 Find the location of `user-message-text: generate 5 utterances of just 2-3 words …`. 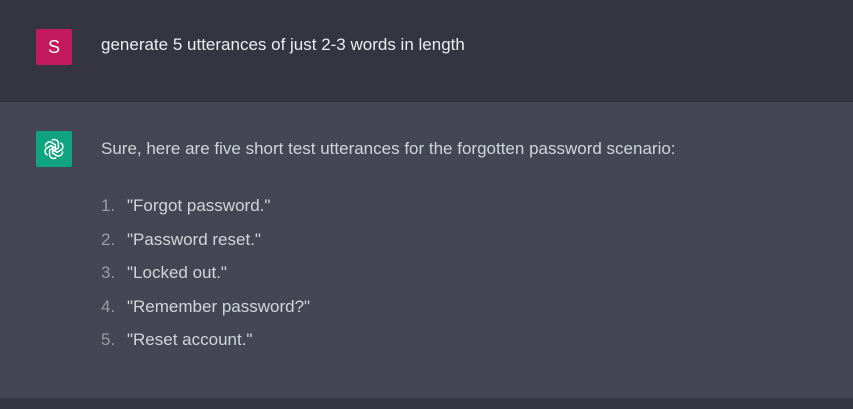

user-message-text: generate 5 utterances of just 2-3 words … is located at coordinates (283, 44).